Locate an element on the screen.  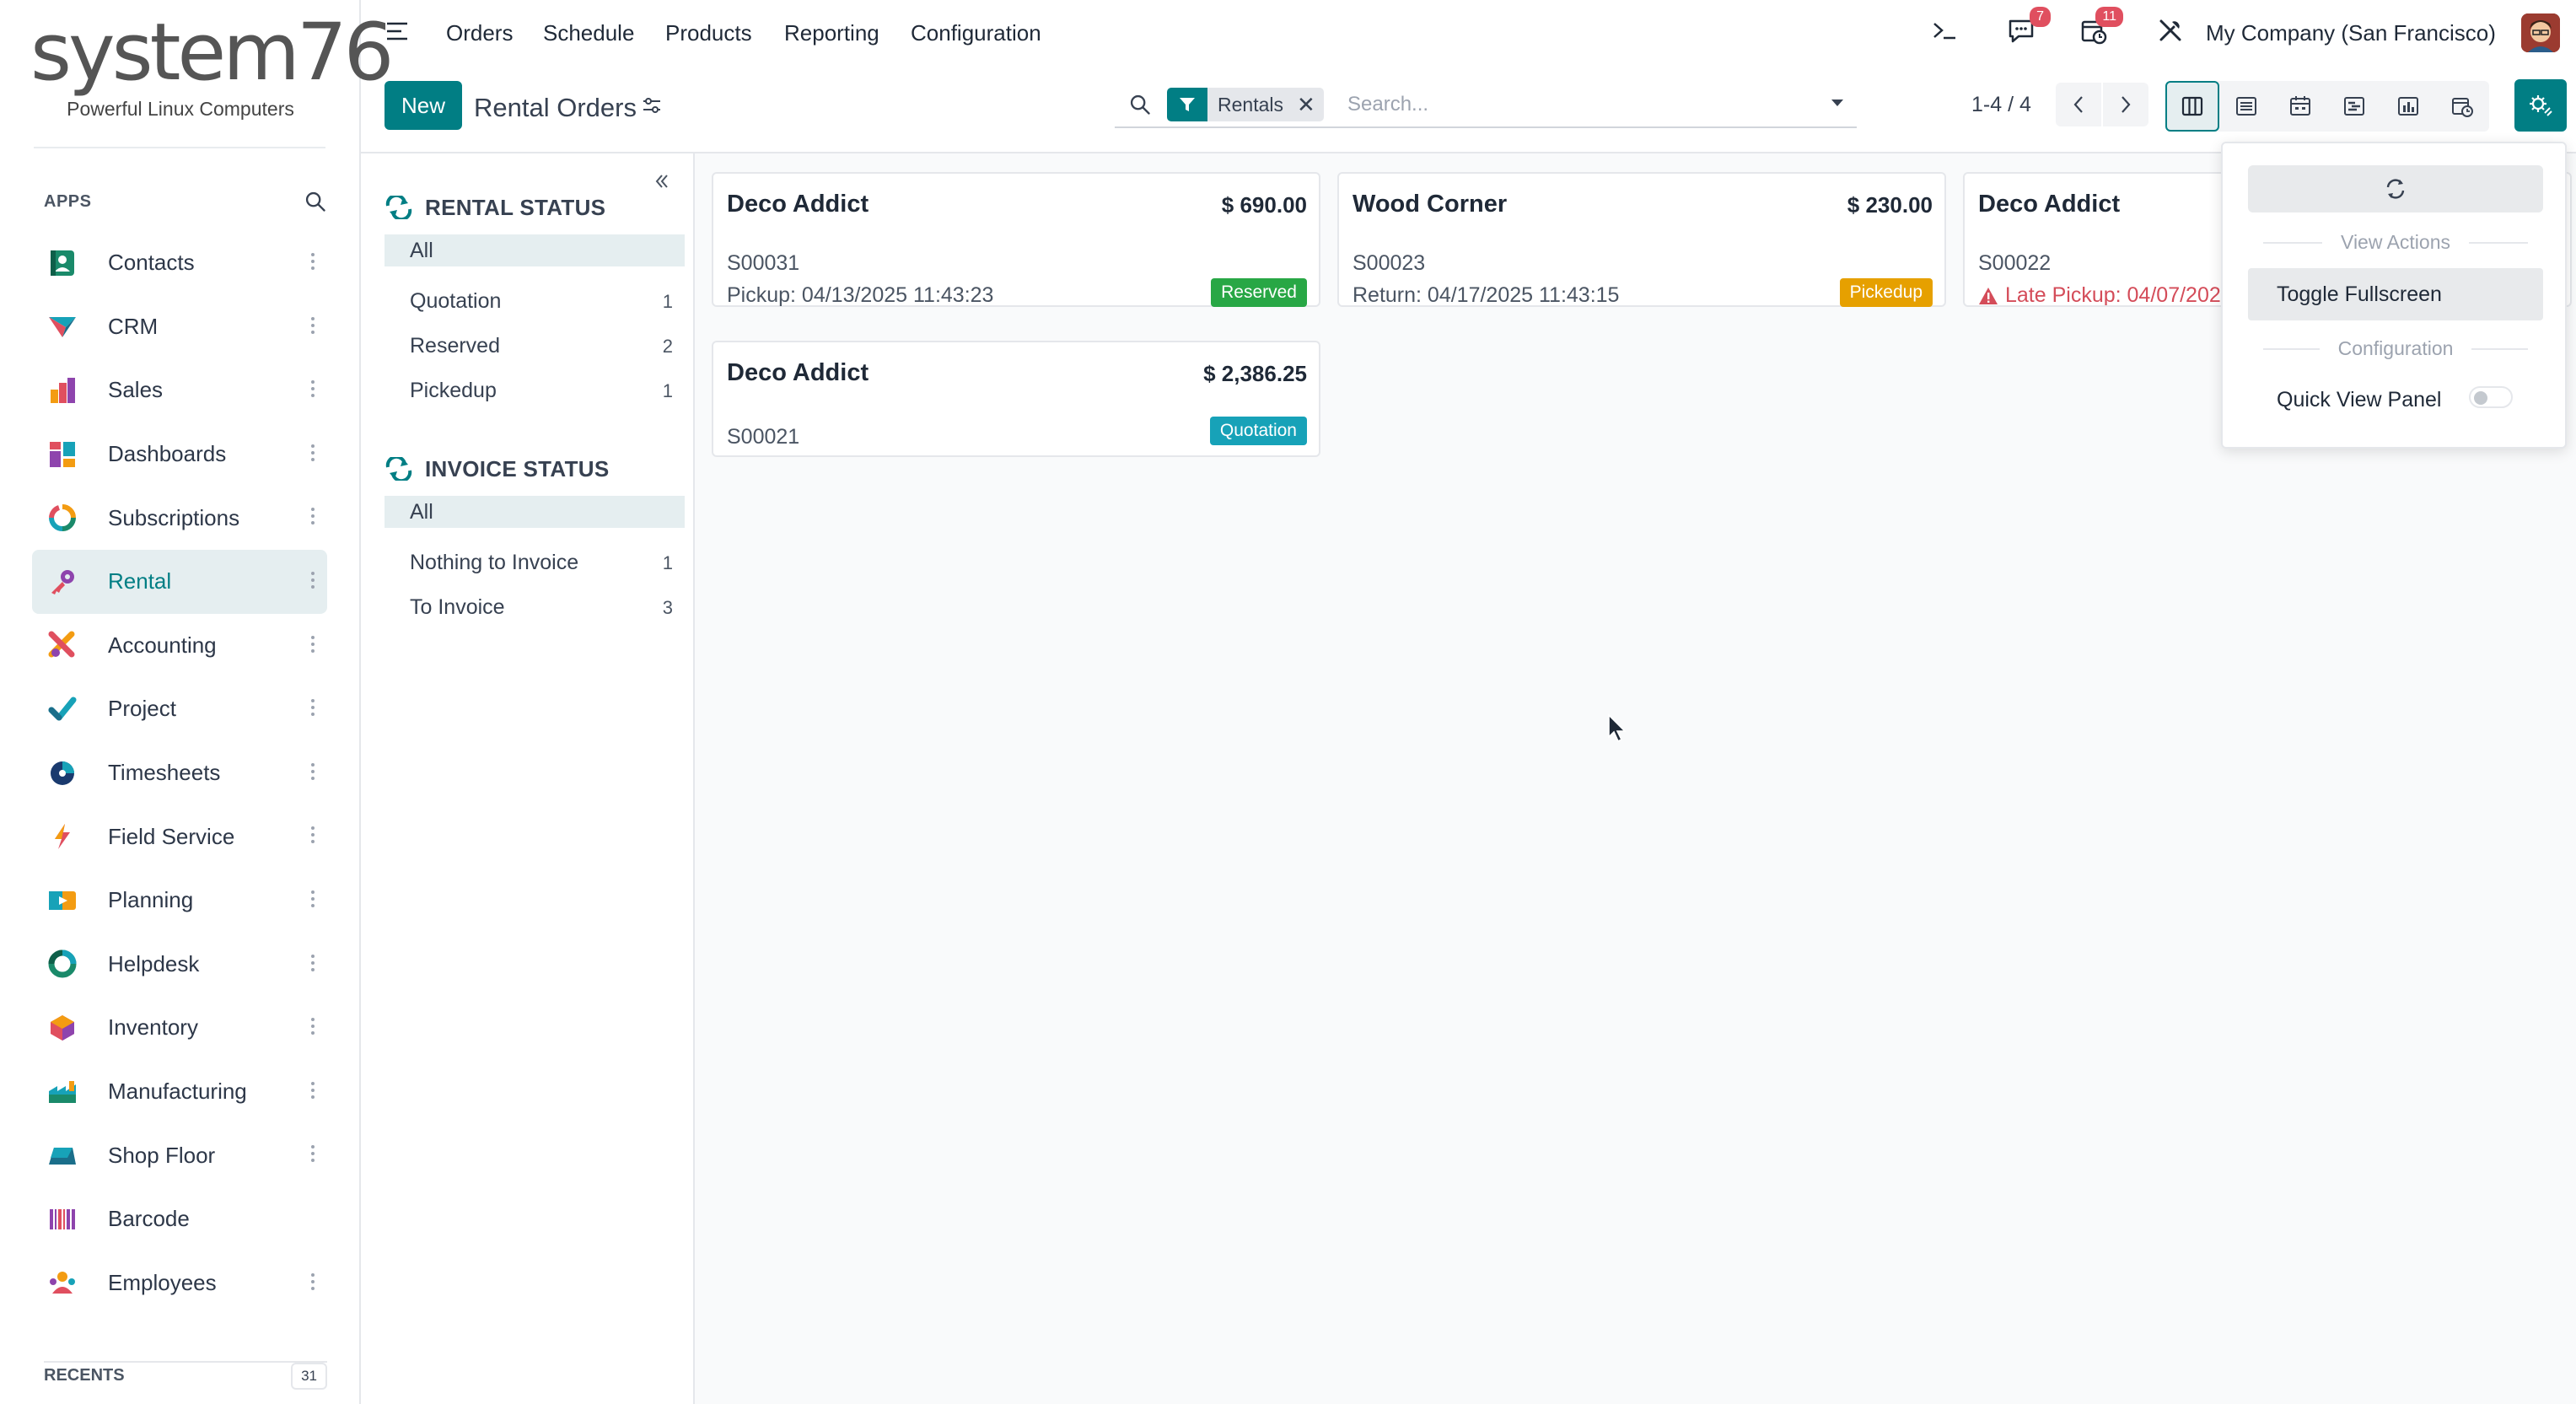
caret-down-icon is located at coordinates (1838, 103).